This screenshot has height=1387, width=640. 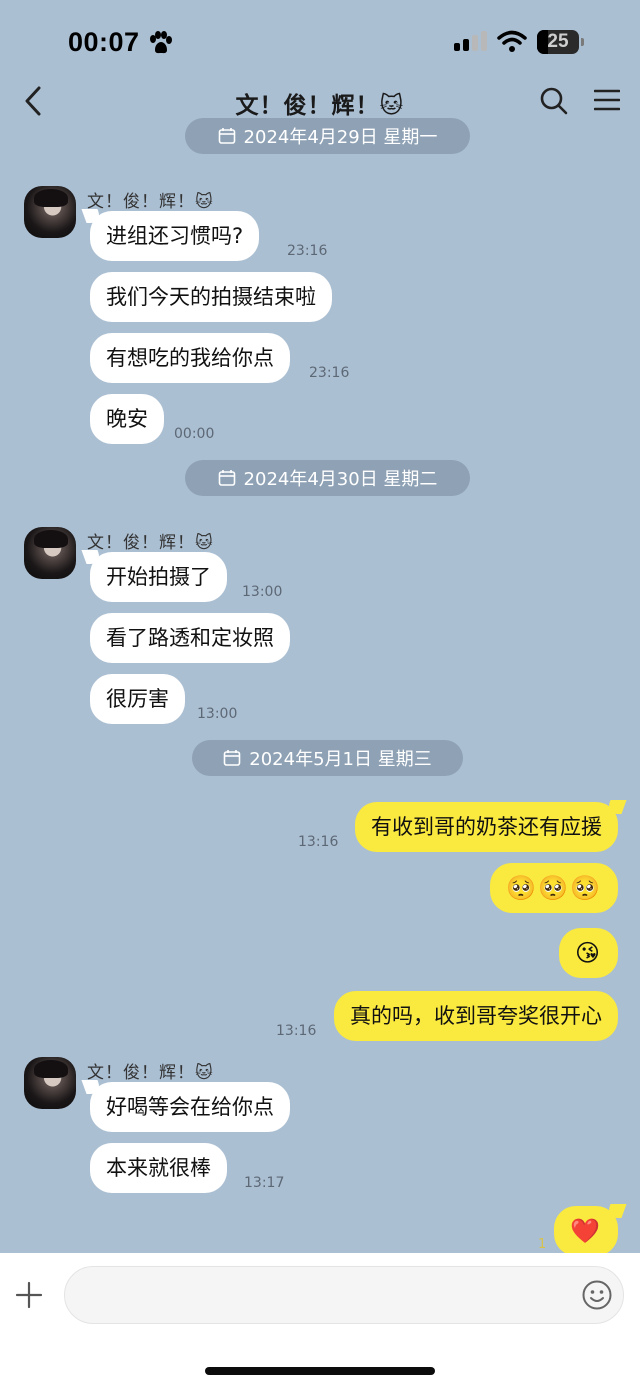 What do you see at coordinates (190, 358) in the screenshot?
I see `message-bubble: 有想吃的我给你点` at bounding box center [190, 358].